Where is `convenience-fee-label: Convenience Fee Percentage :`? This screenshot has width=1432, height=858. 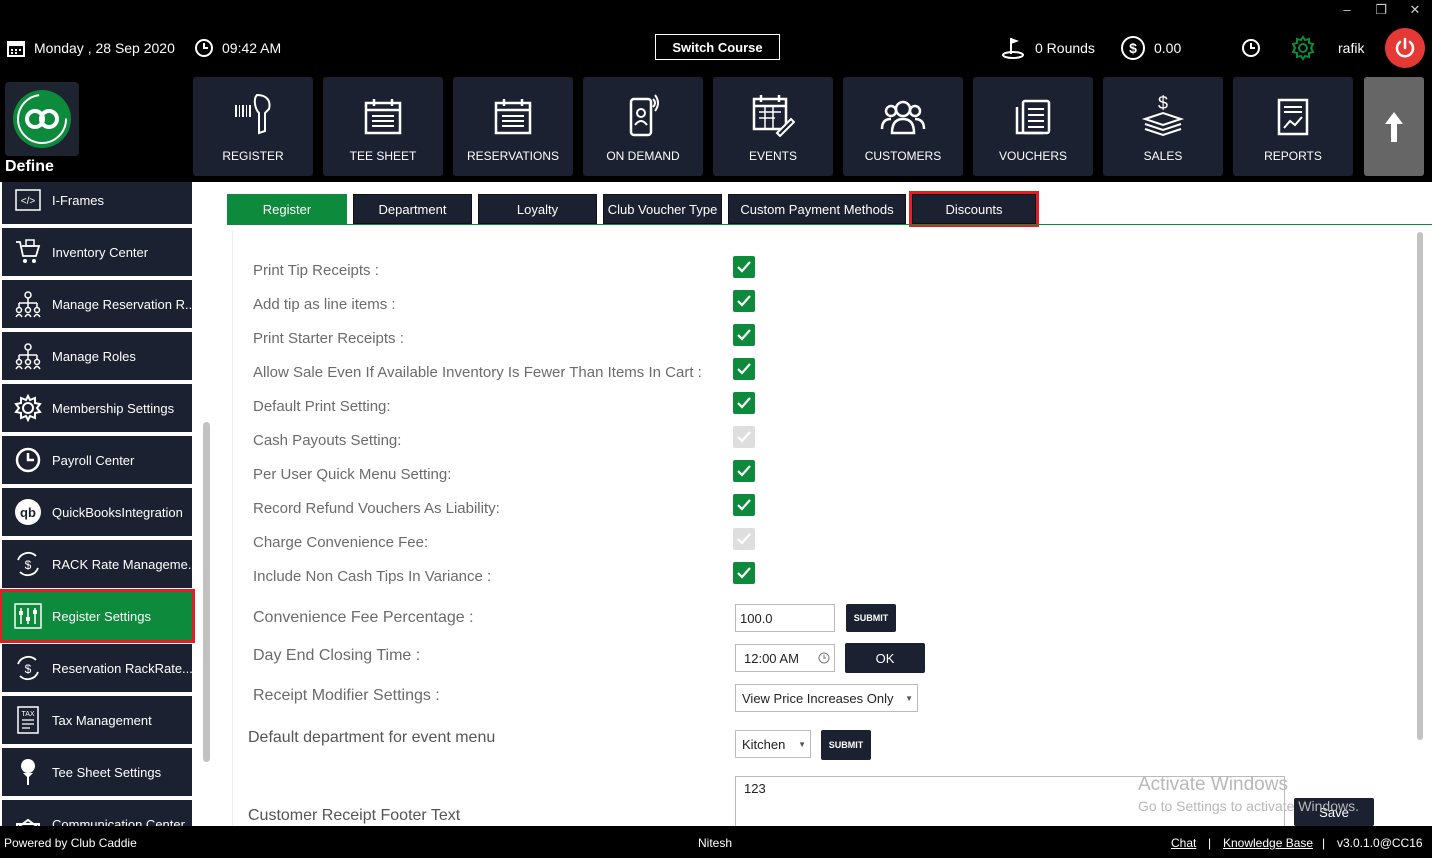
convenience-fee-label: Convenience Fee Percentage : is located at coordinates (363, 617).